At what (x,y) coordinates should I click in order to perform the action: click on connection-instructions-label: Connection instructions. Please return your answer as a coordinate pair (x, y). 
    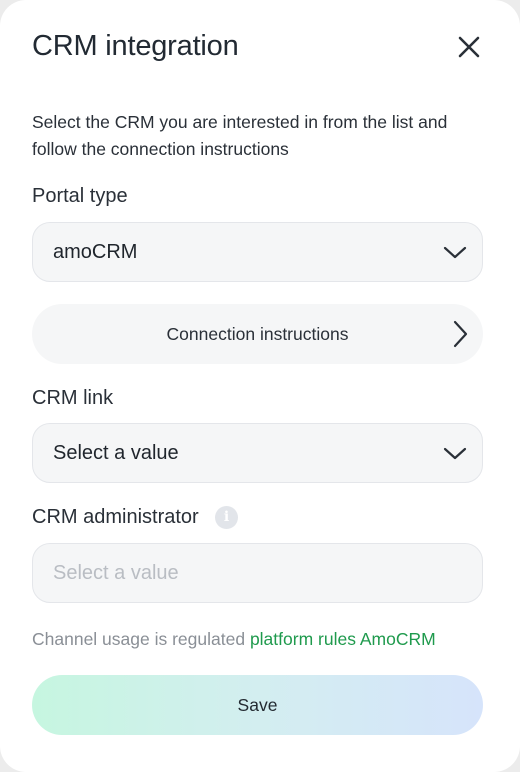
    Looking at the image, I should click on (257, 334).